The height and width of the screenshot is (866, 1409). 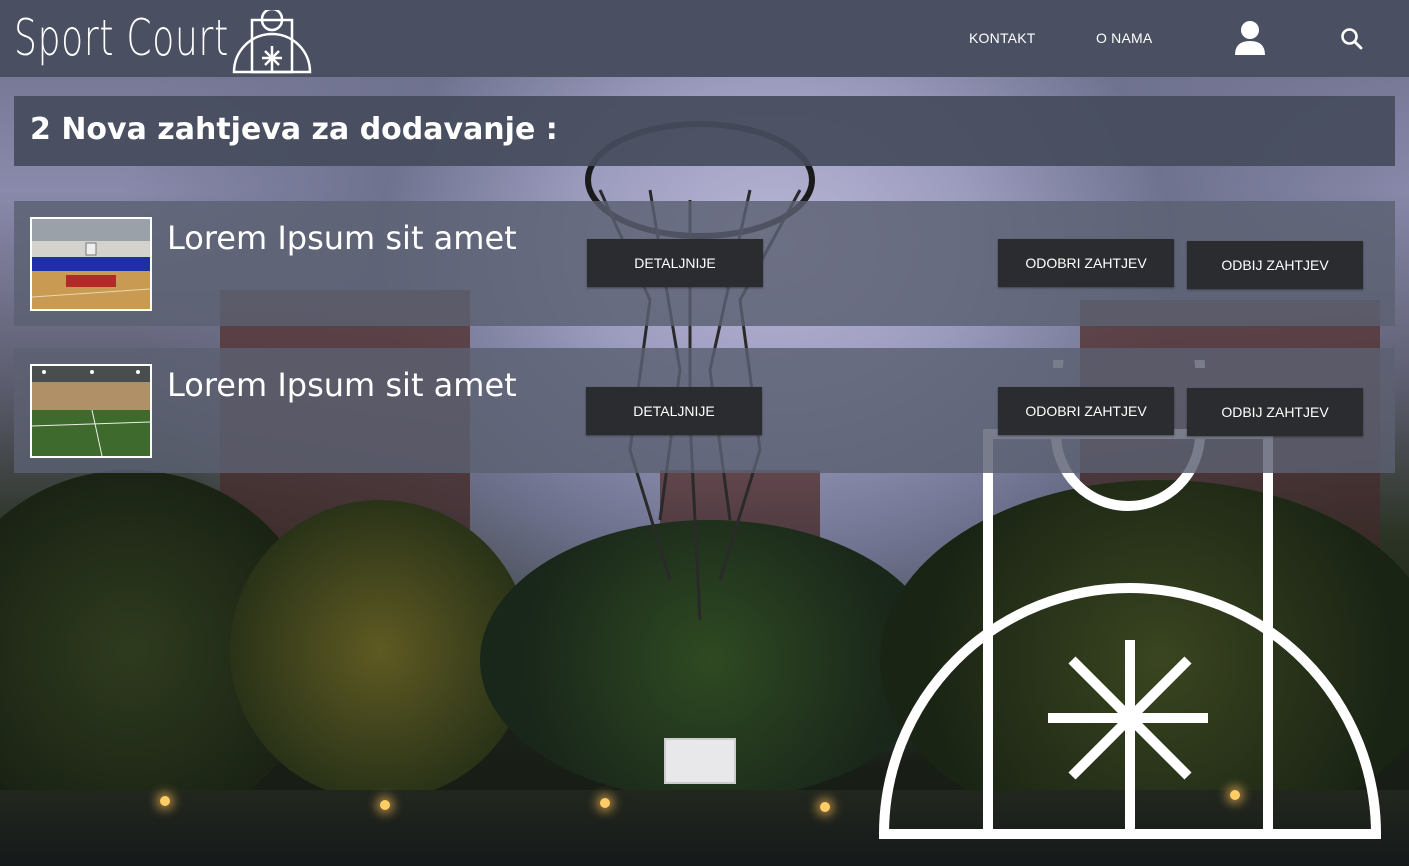 I want to click on top-navbar: Sport Court KONTAKT O NAMA, so click(x=704, y=38).